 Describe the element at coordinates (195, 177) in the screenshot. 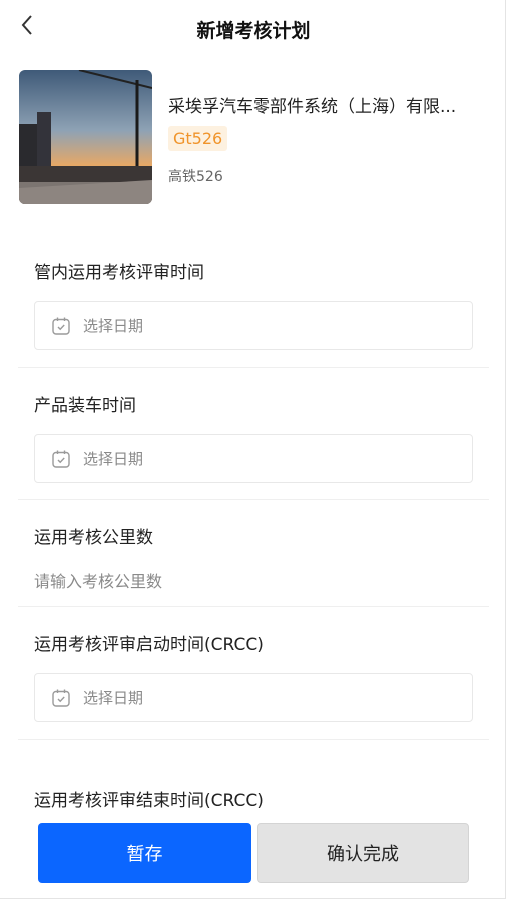

I see `product-code: 高铁526` at that location.